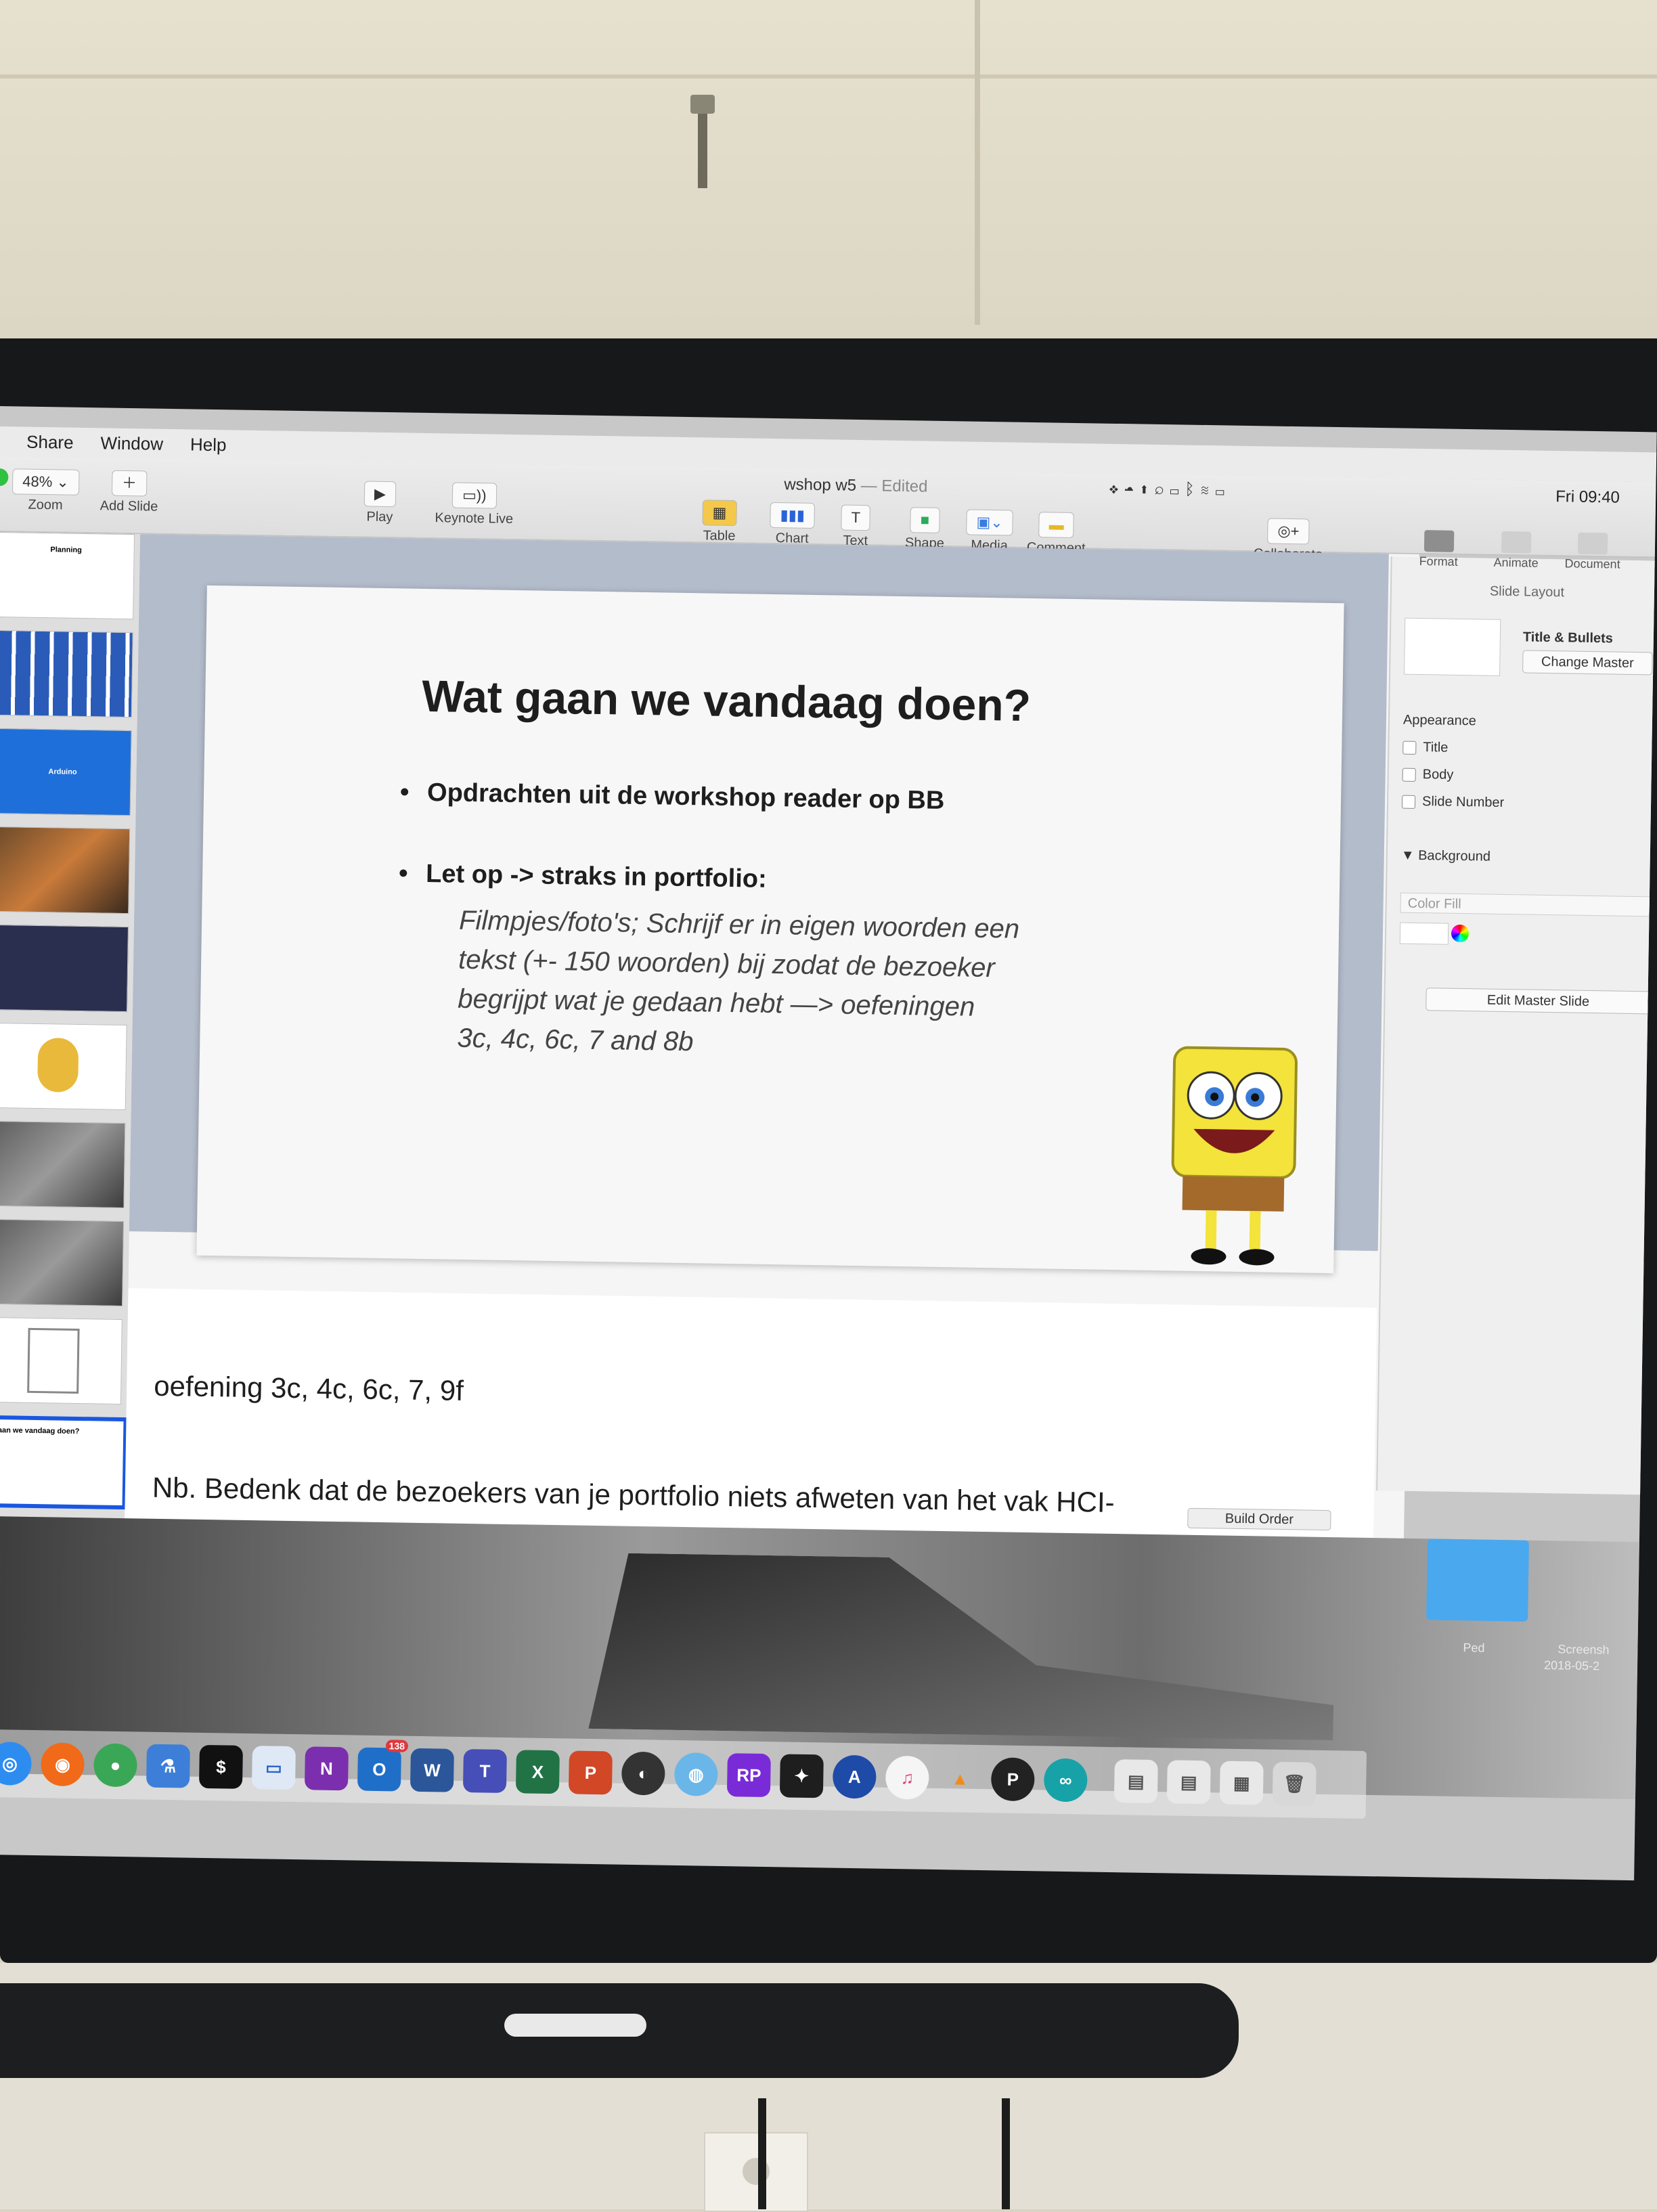 The image size is (1657, 2212). I want to click on add-slide-button: ＋ Add Slide, so click(129, 492).